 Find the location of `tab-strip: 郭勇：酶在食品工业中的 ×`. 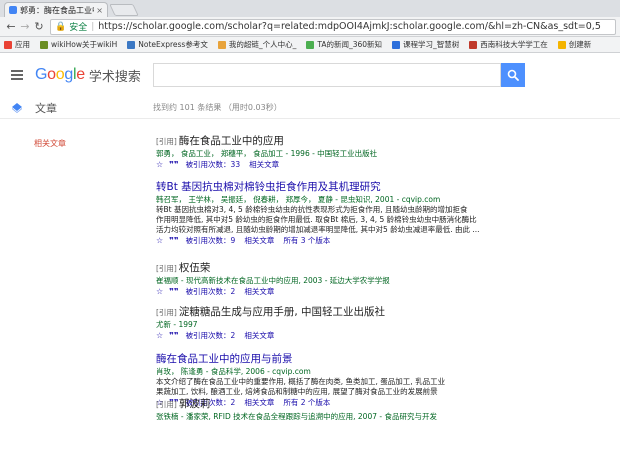

tab-strip: 郭勇：酶在食品工业中的 × is located at coordinates (310, 8).